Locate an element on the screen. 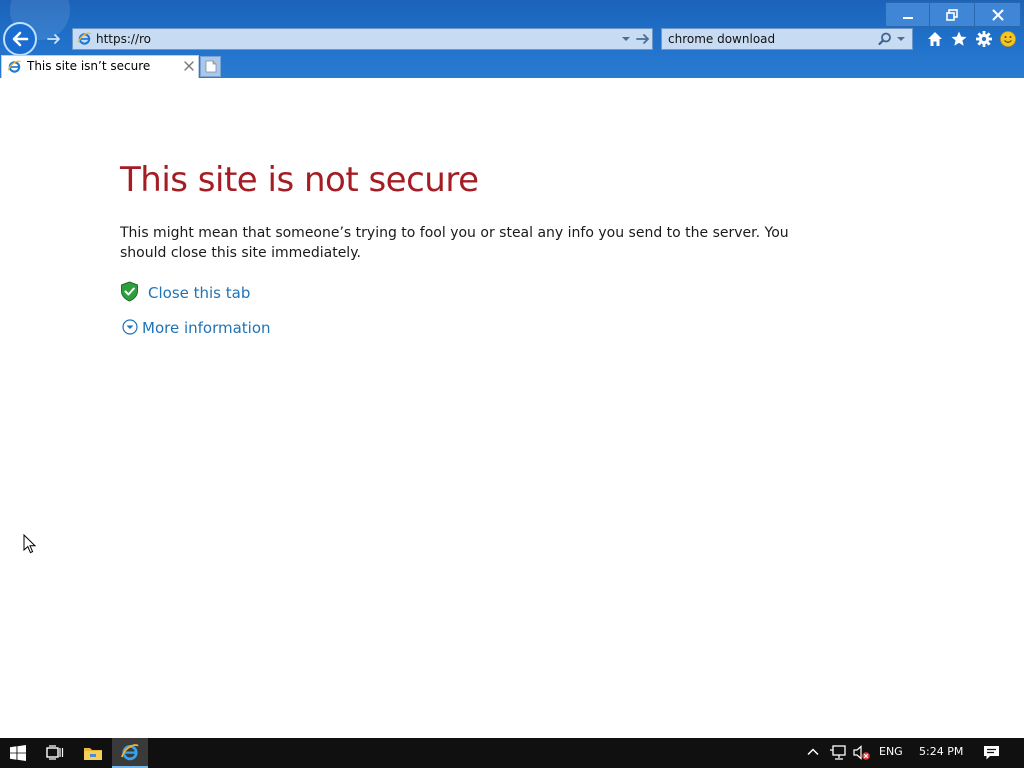  minimize-button is located at coordinates (907, 14).